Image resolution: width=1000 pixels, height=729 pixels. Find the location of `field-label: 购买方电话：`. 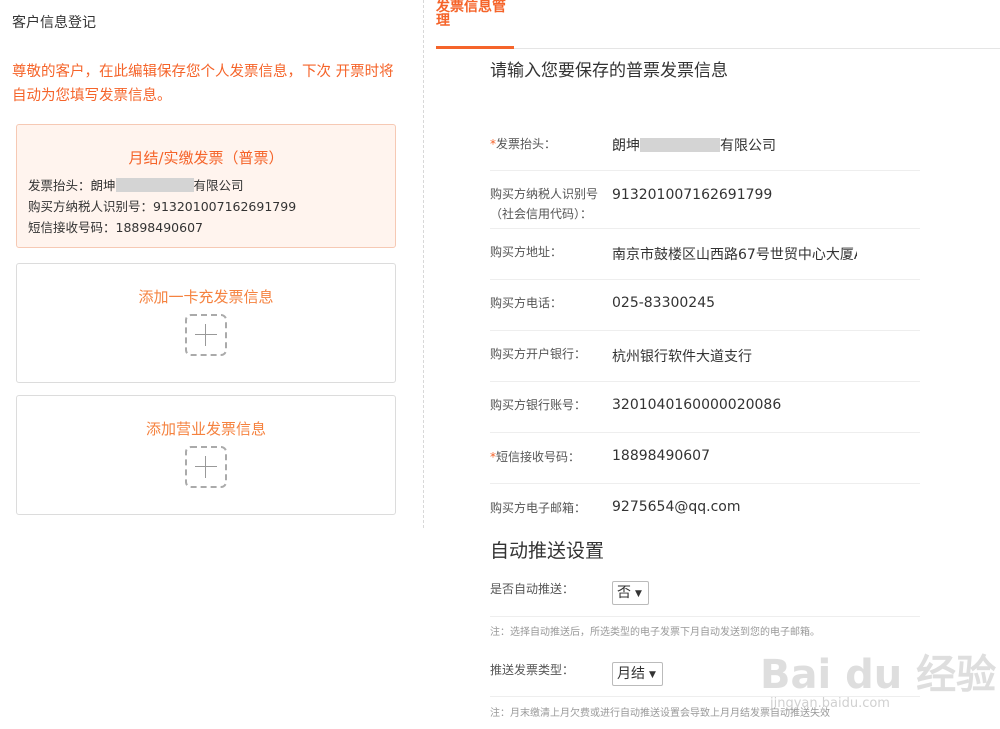

field-label: 购买方电话： is located at coordinates (526, 303).